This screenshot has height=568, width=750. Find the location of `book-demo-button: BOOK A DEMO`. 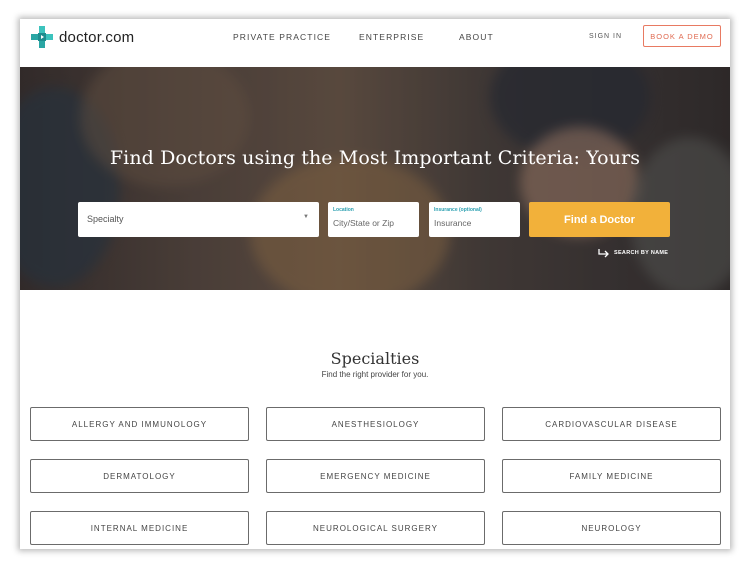

book-demo-button: BOOK A DEMO is located at coordinates (682, 36).